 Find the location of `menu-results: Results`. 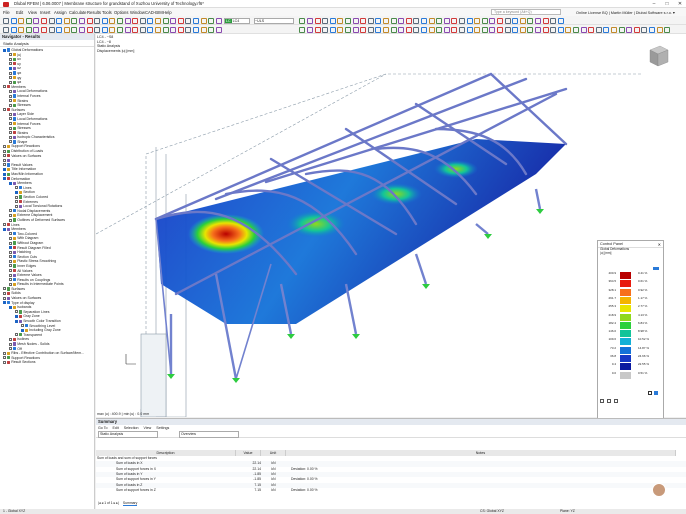

menu-results: Results is located at coordinates (94, 12).